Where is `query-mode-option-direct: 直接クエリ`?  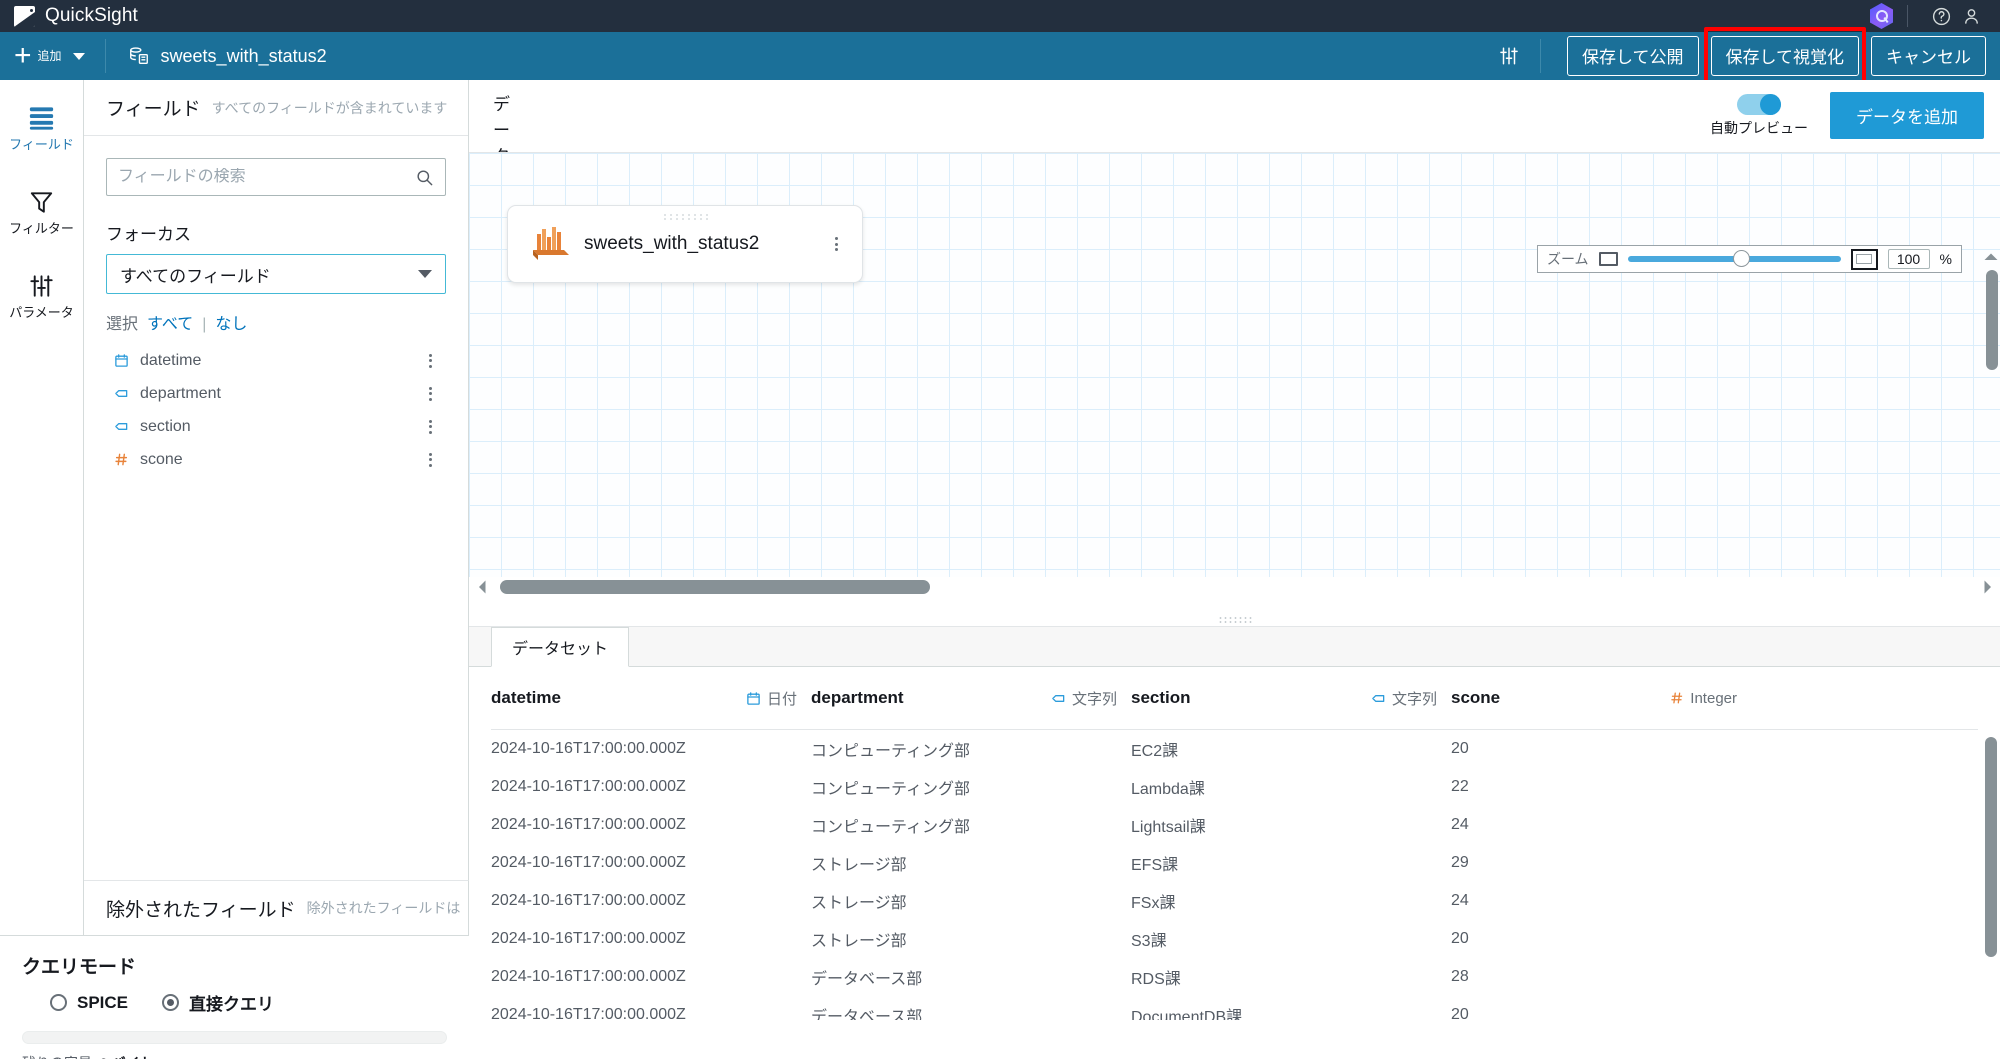 query-mode-option-direct: 直接クエリ is located at coordinates (218, 1002).